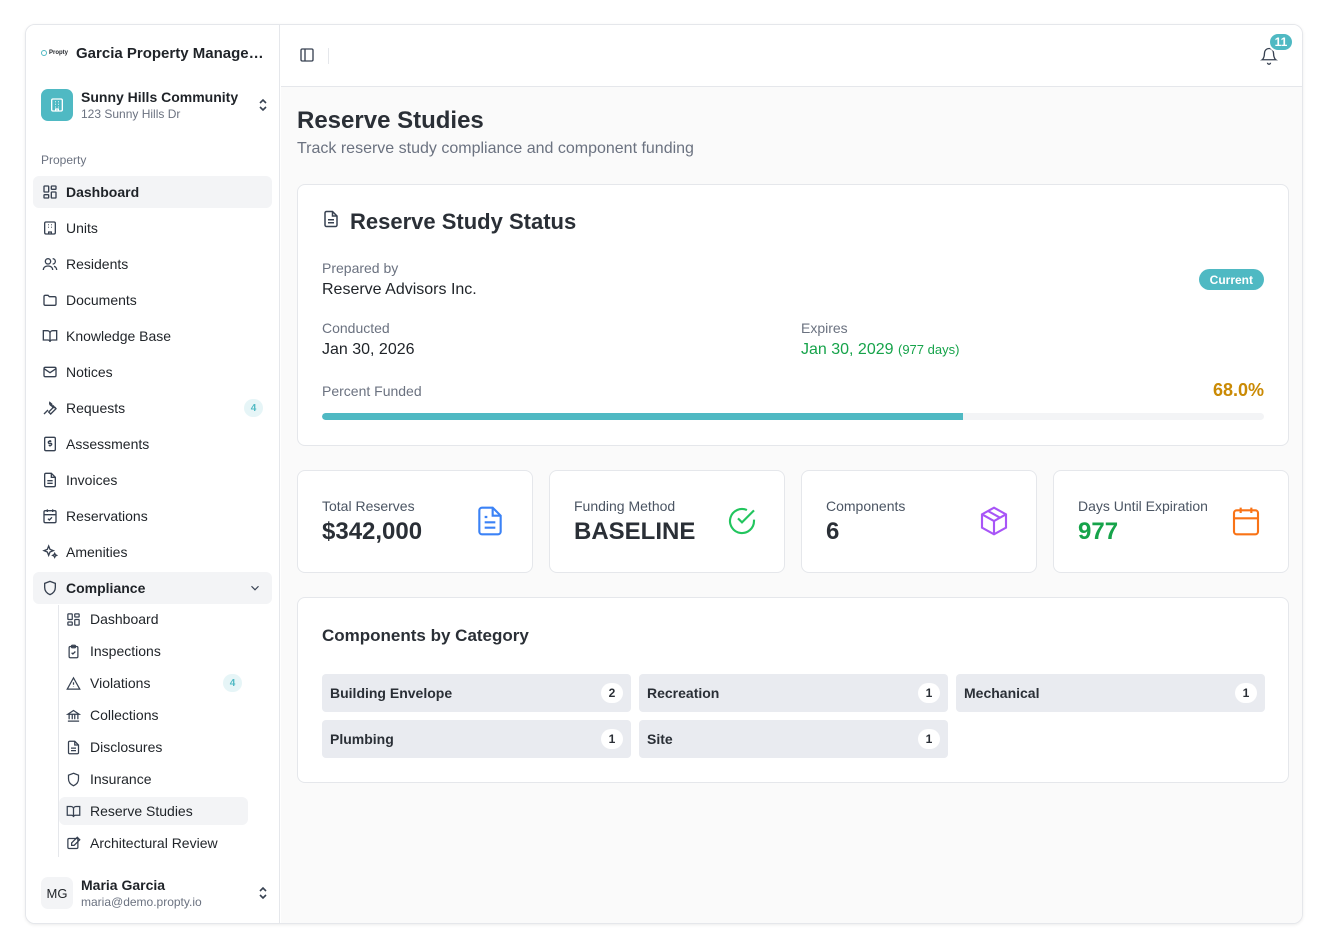 The width and height of the screenshot is (1328, 948). What do you see at coordinates (994, 521) in the screenshot?
I see `box-icon` at bounding box center [994, 521].